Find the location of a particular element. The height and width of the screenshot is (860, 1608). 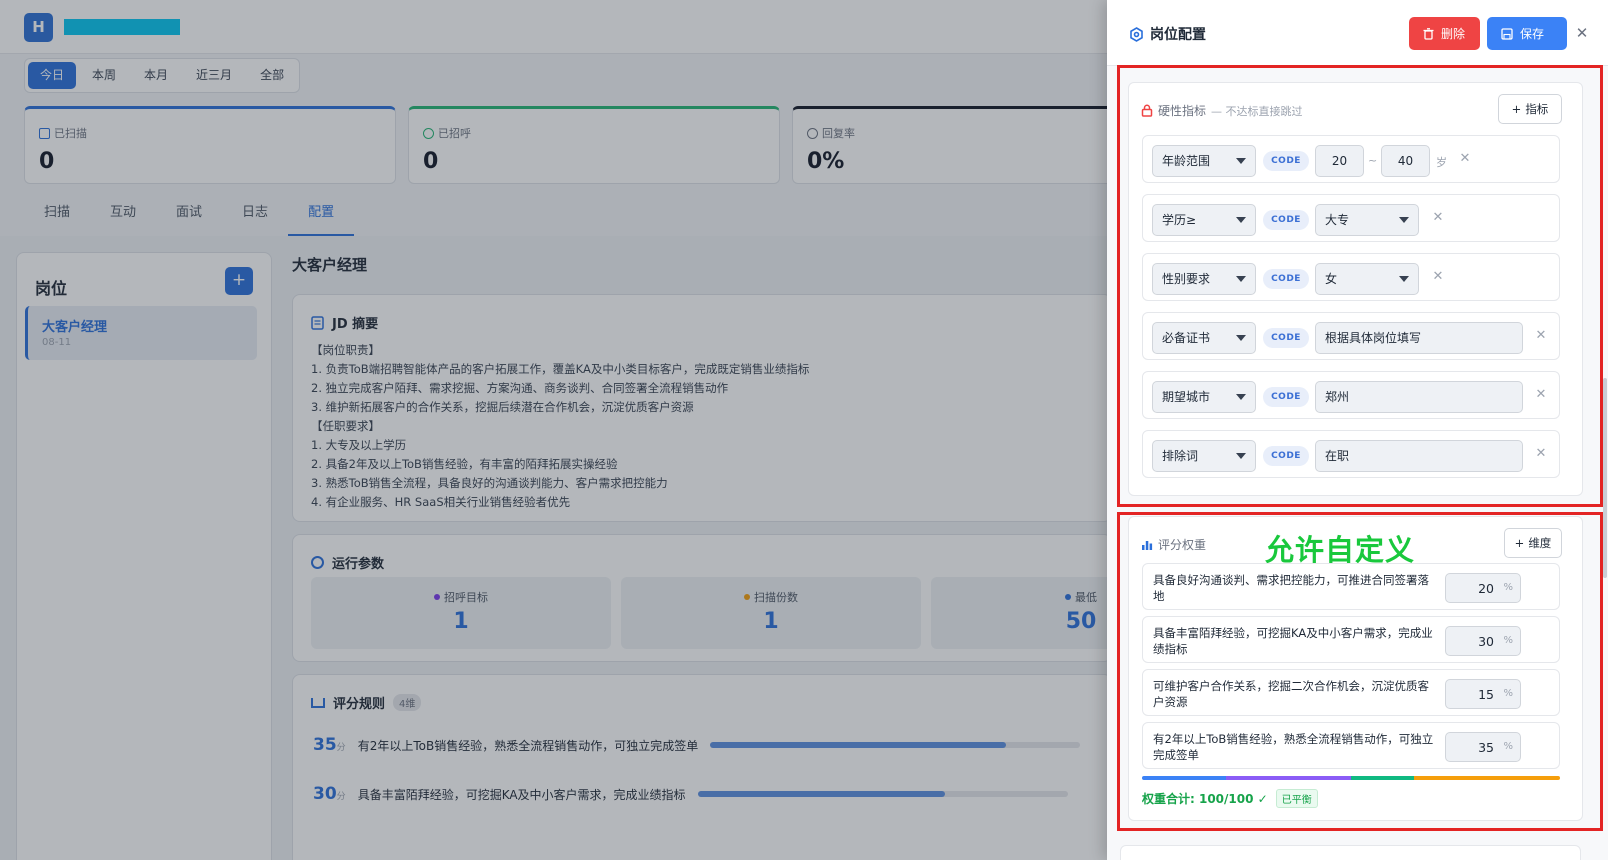

indicator-field-select: 年龄范围 is located at coordinates (1204, 161).